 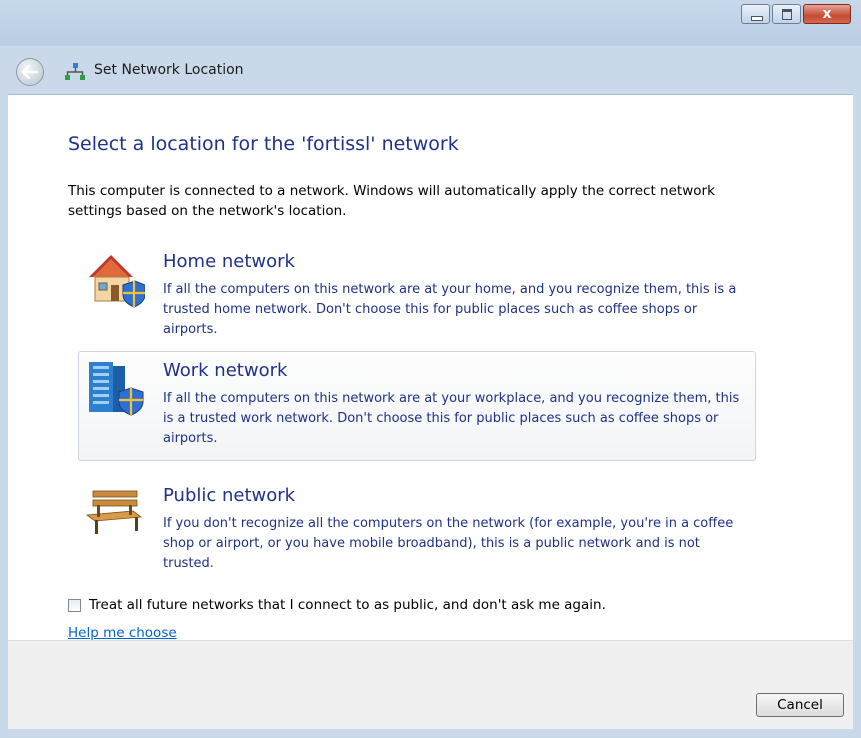 I want to click on treat-public-checkbox, so click(x=74, y=605).